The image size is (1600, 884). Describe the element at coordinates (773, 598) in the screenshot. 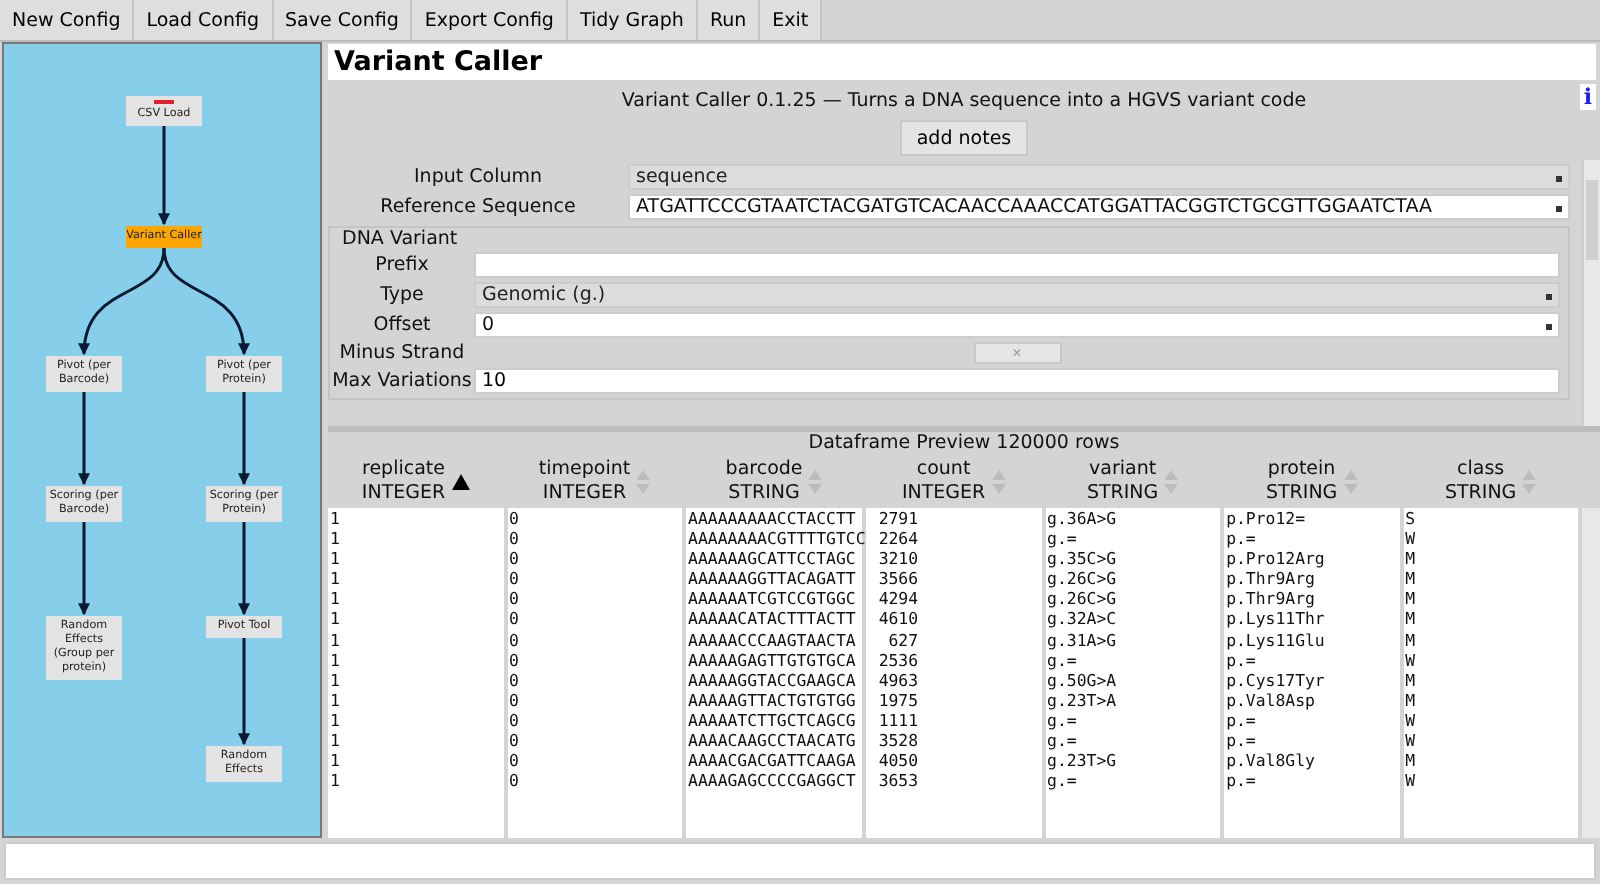

I see `table-cell-text: AAAAAATCGTCCGTGGC` at that location.